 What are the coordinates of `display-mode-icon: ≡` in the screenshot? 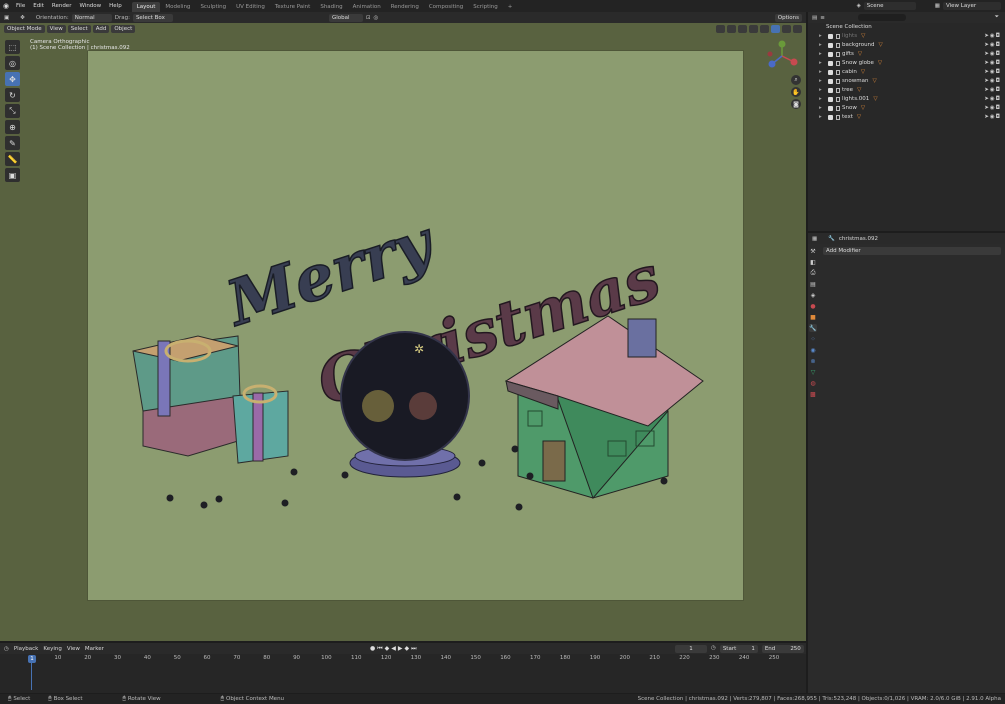 It's located at (822, 18).